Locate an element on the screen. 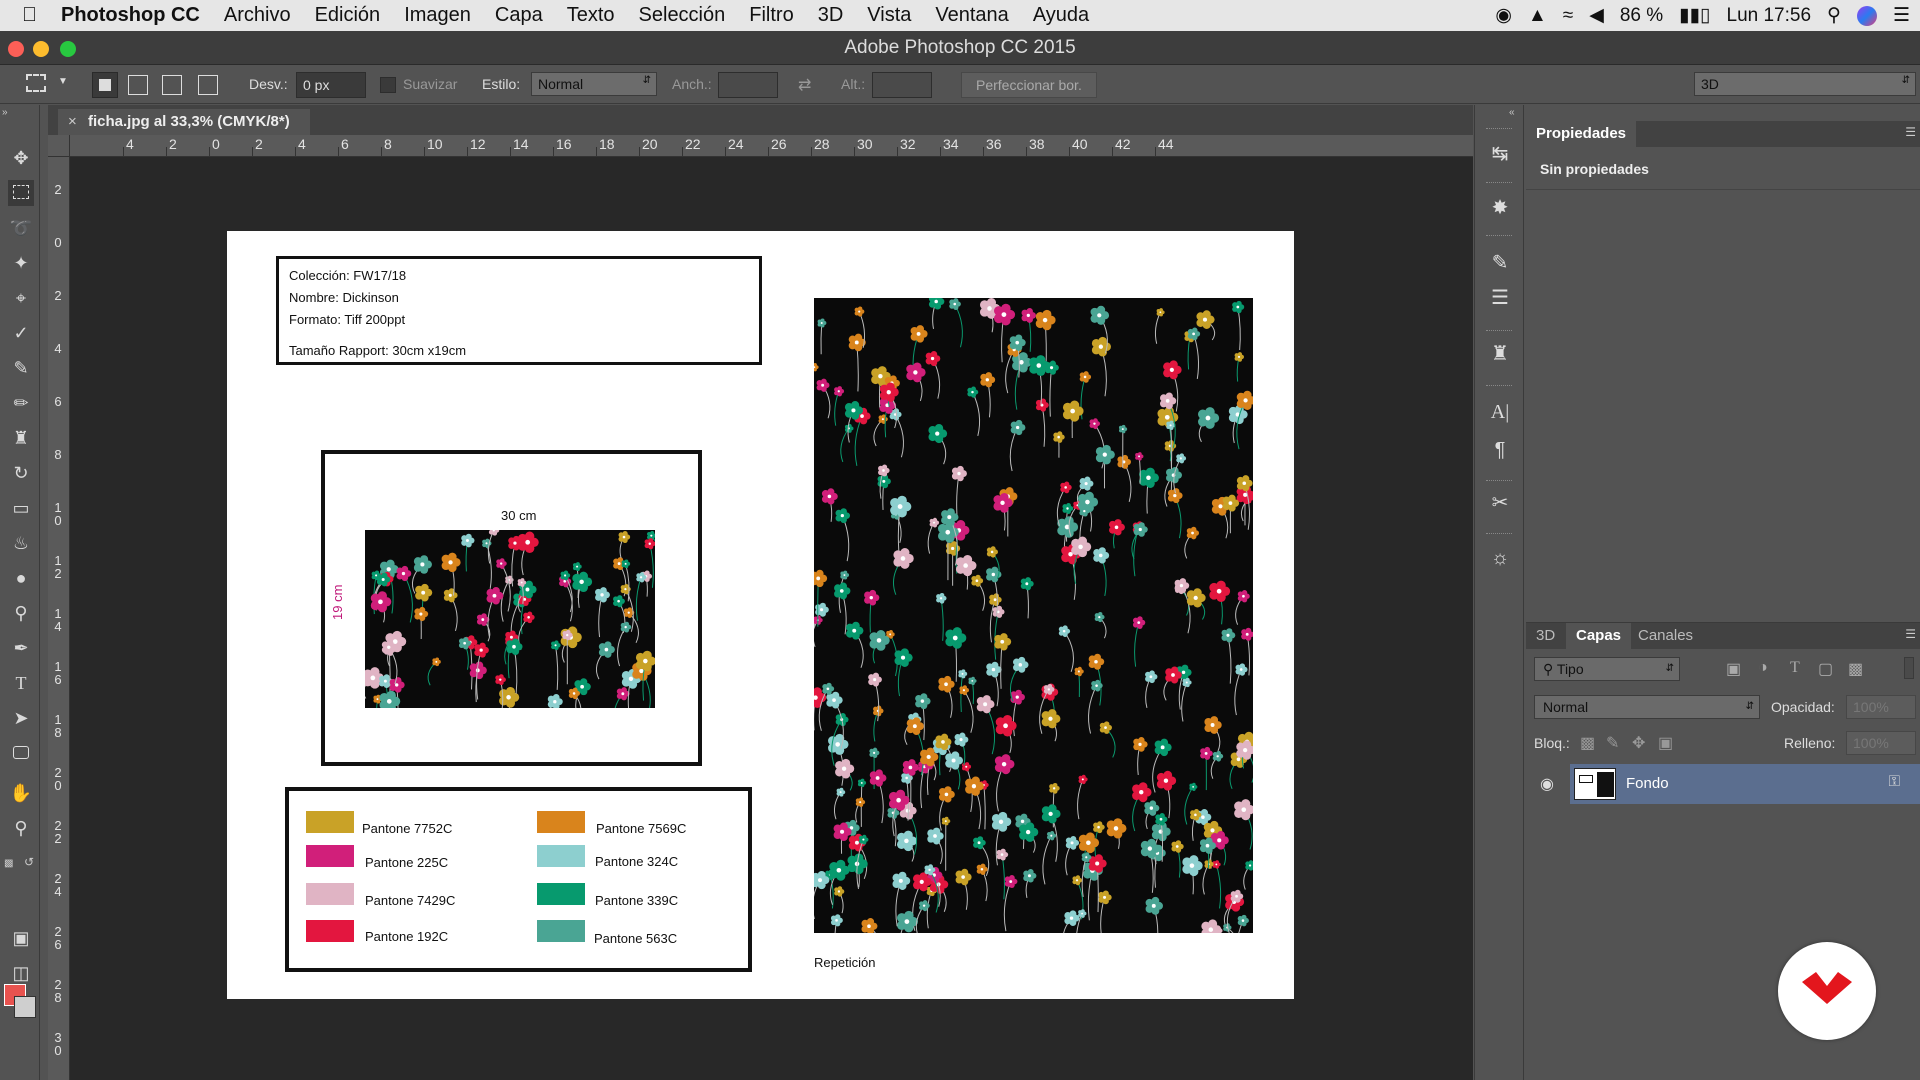 The height and width of the screenshot is (1080, 1920). tab-propiedades: Propiedades is located at coordinates (1581, 134).